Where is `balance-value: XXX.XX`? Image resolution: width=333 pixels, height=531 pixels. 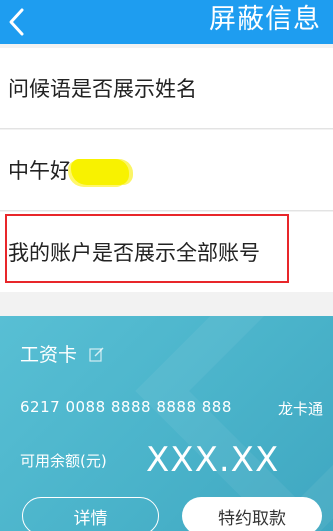 balance-value: XXX.XX is located at coordinates (213, 460).